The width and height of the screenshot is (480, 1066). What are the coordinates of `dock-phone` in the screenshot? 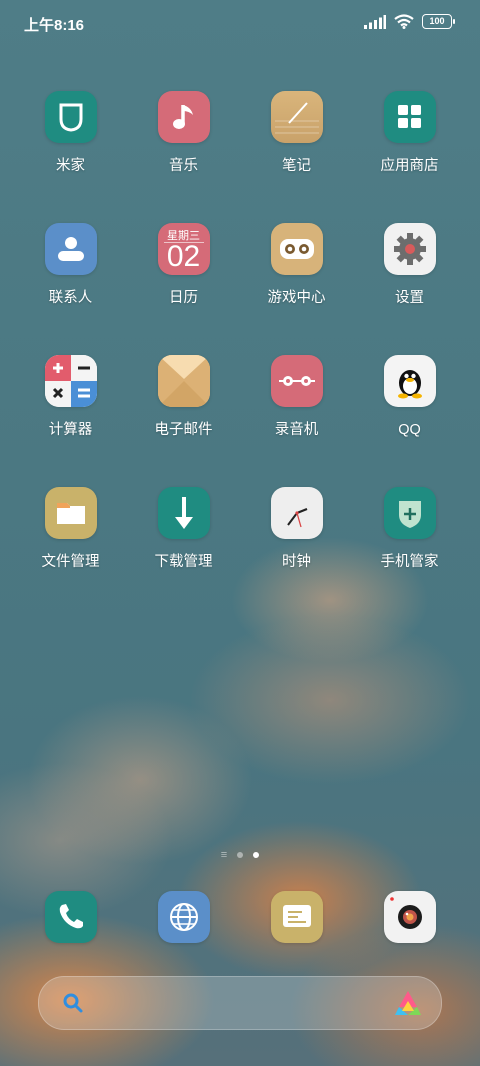 It's located at (70, 917).